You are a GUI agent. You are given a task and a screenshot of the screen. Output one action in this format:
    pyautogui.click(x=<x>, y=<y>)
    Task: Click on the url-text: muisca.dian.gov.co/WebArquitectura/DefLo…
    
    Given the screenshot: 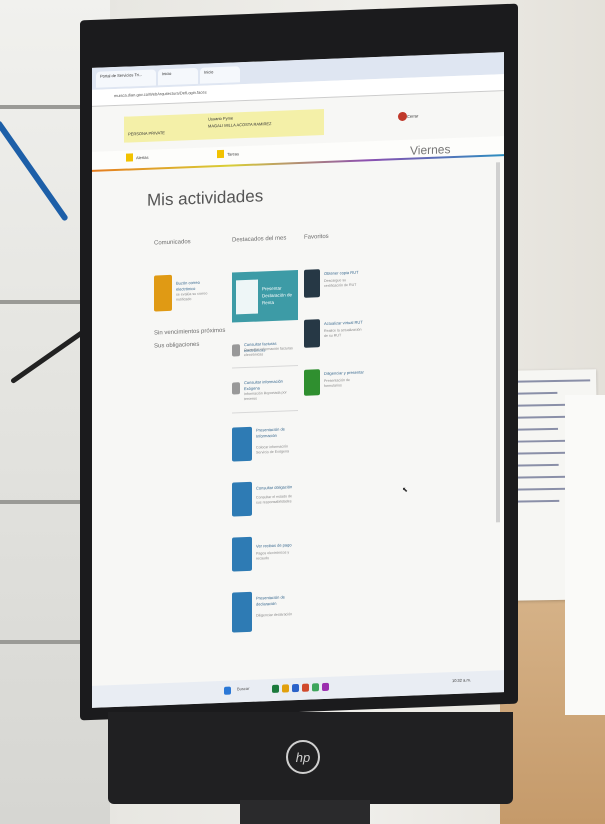 What is the action you would take?
    pyautogui.click(x=160, y=94)
    